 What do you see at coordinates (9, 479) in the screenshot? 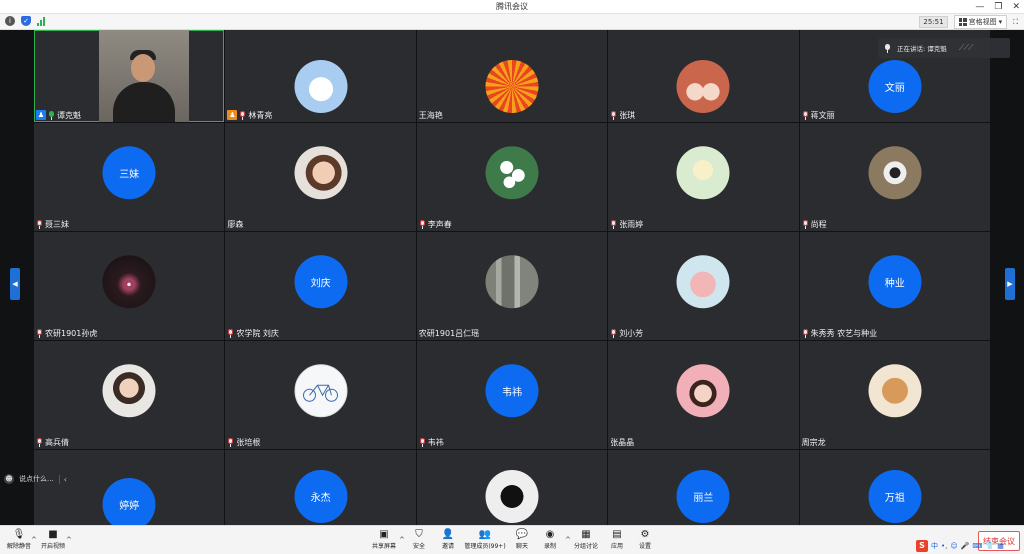
I see `chat-bubble-icon: ☻` at bounding box center [9, 479].